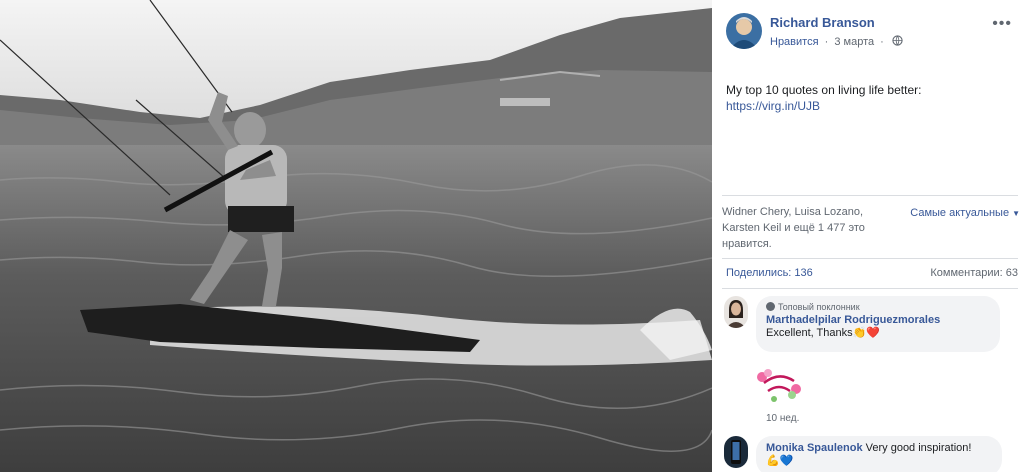 The image size is (1024, 472). I want to click on comments-count: Комментарии: 63, so click(974, 273).